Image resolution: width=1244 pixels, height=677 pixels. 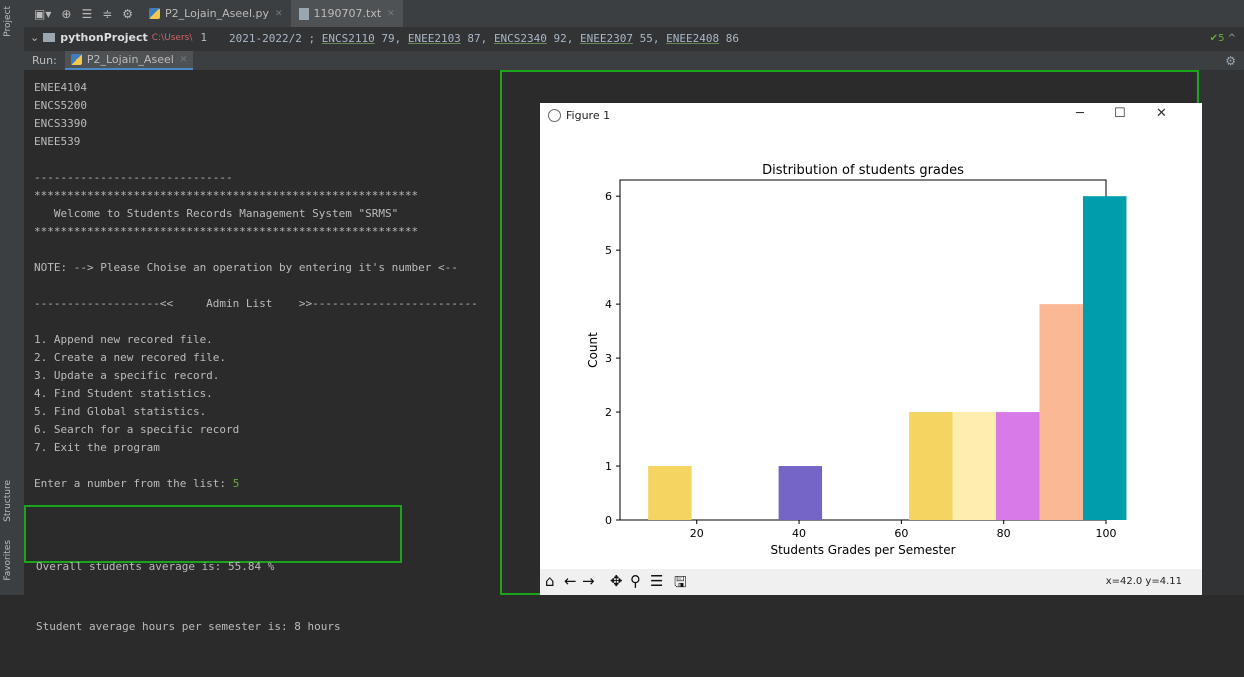 What do you see at coordinates (130, 357) in the screenshot?
I see `console-line: 2. Create a new recored file.` at bounding box center [130, 357].